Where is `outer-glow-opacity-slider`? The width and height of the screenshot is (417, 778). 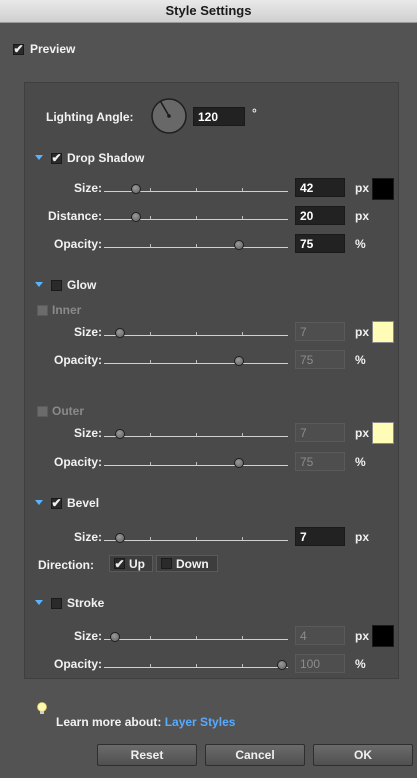
outer-glow-opacity-slider is located at coordinates (196, 461).